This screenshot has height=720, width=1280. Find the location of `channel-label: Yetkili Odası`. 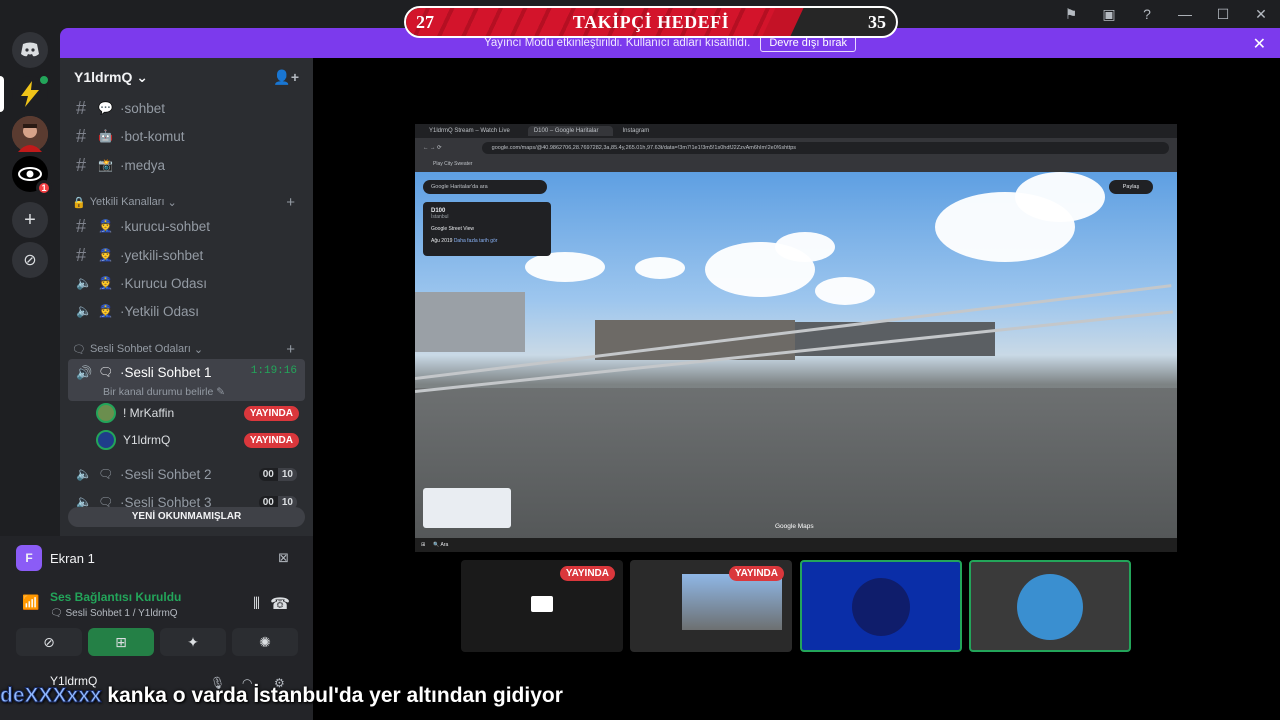

channel-label: Yetkili Odası is located at coordinates (162, 311).